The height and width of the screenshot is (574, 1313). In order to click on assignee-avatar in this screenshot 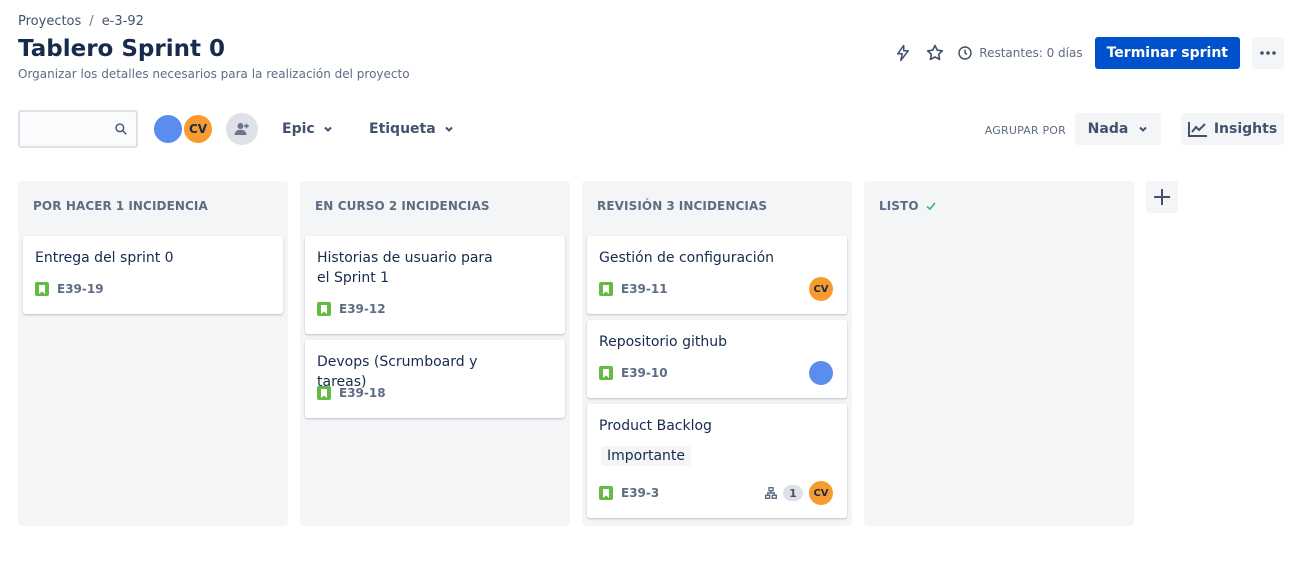, I will do `click(821, 373)`.